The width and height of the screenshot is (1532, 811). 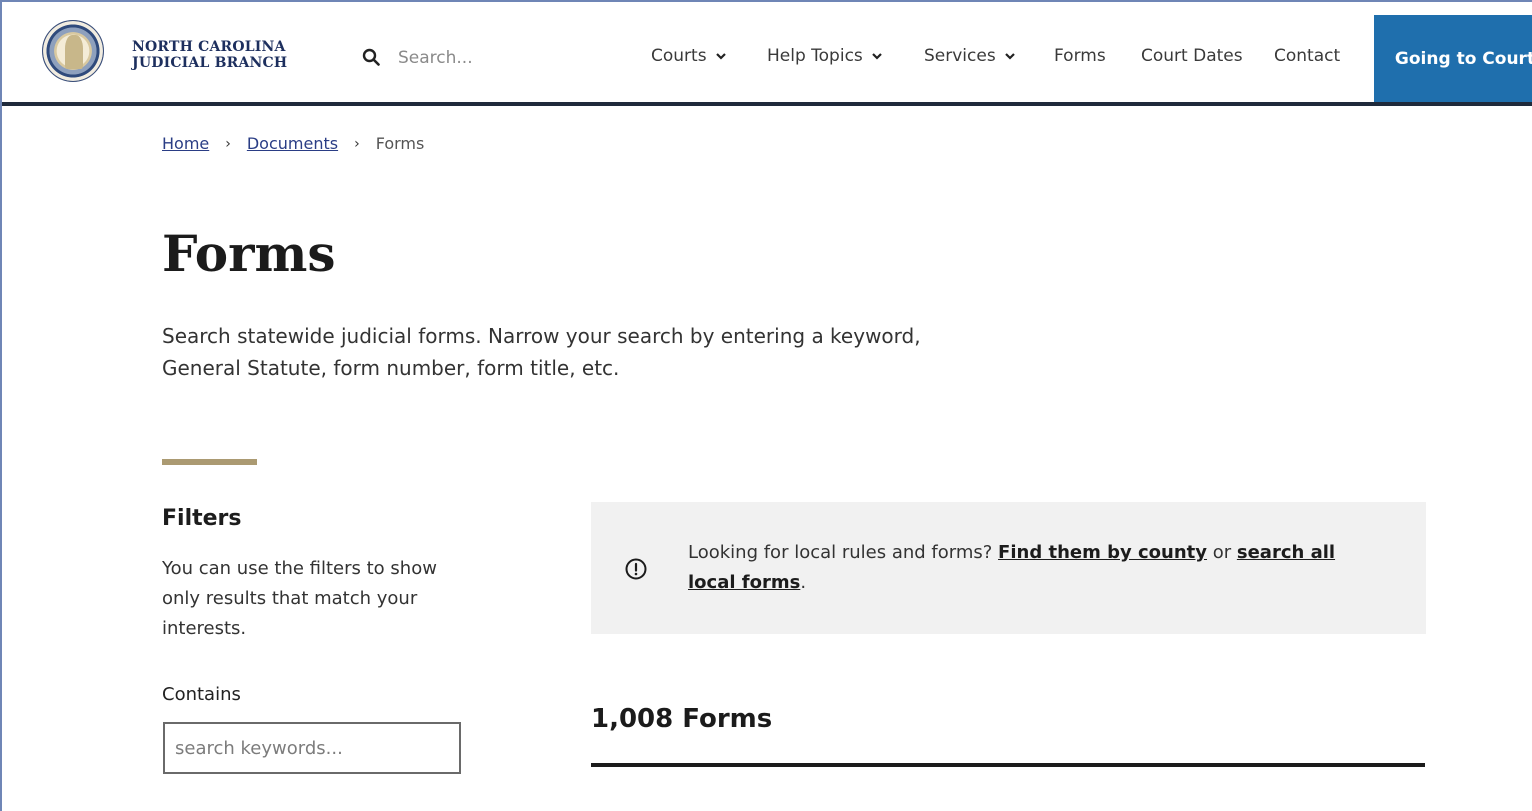 I want to click on results-count: 1,008 Forms, so click(x=682, y=719).